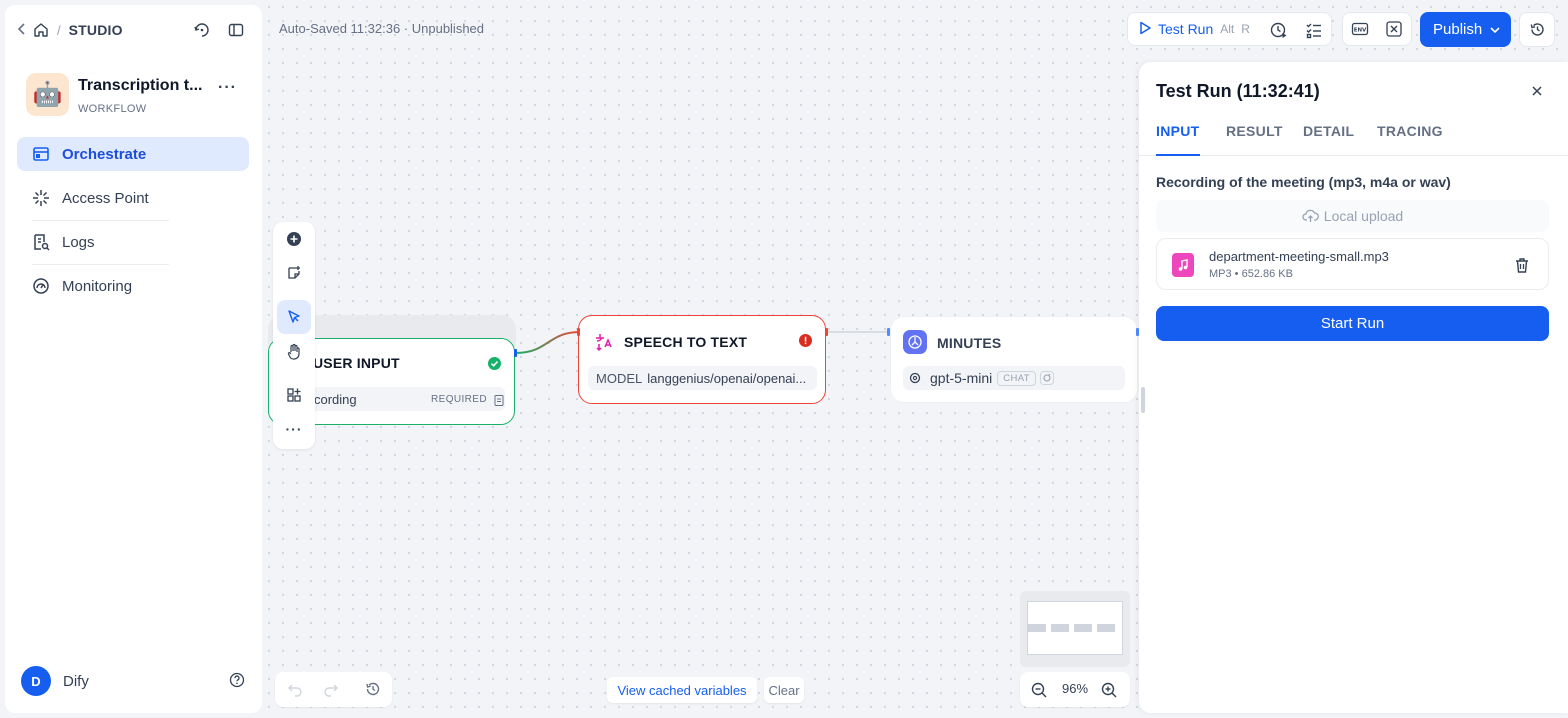 The height and width of the screenshot is (718, 1568). I want to click on edge-input-to-stt, so click(548, 342).